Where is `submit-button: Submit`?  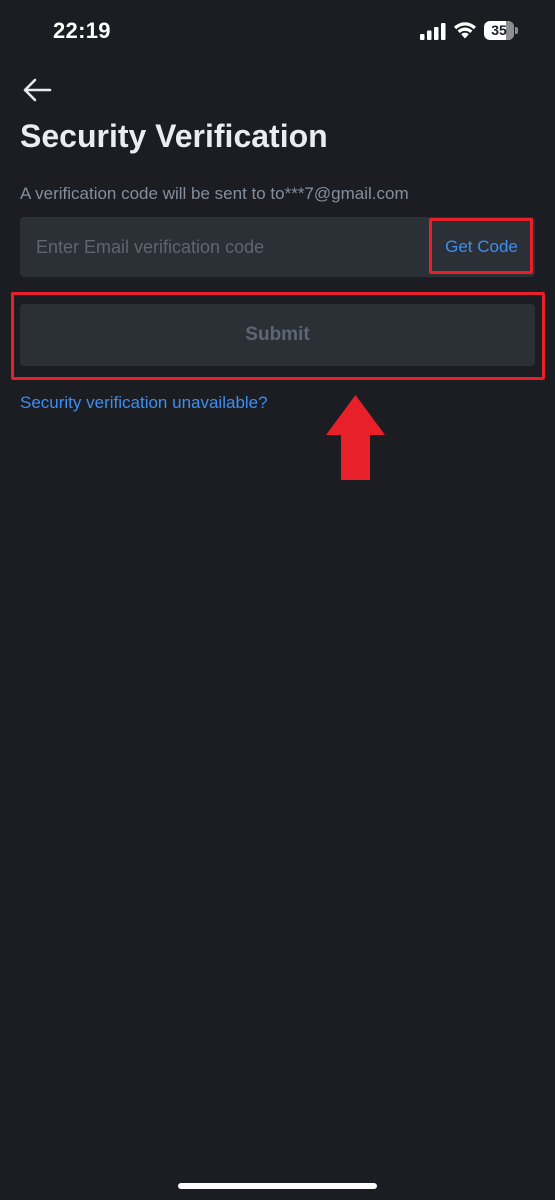 submit-button: Submit is located at coordinates (277, 335).